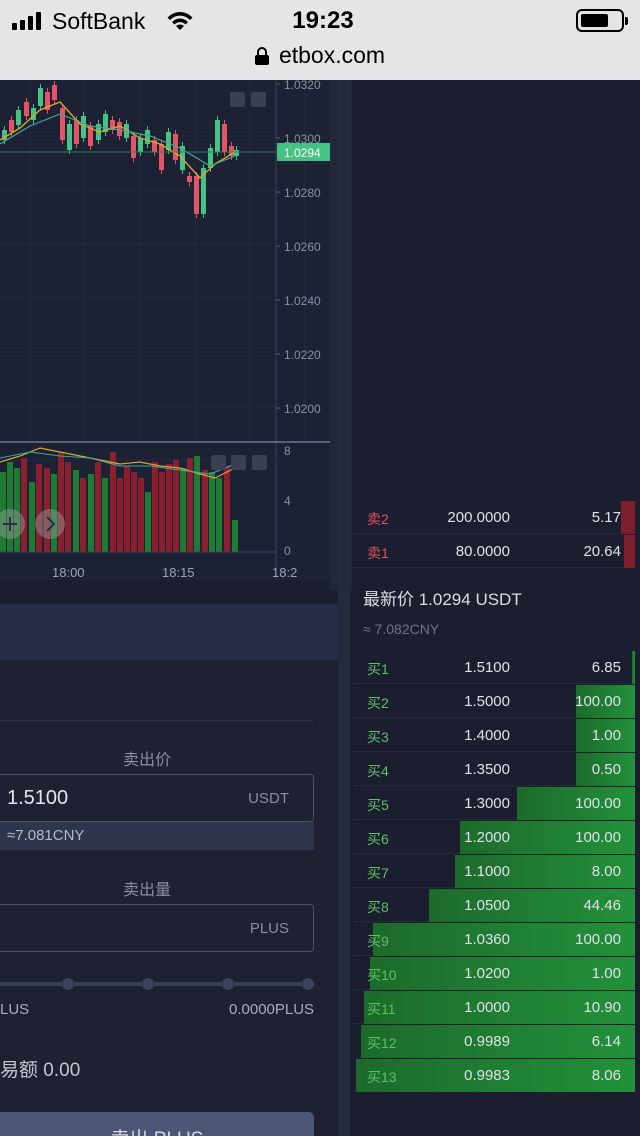 The height and width of the screenshot is (1136, 640). What do you see at coordinates (602, 905) in the screenshot?
I see `bid-amount: 44.46` at bounding box center [602, 905].